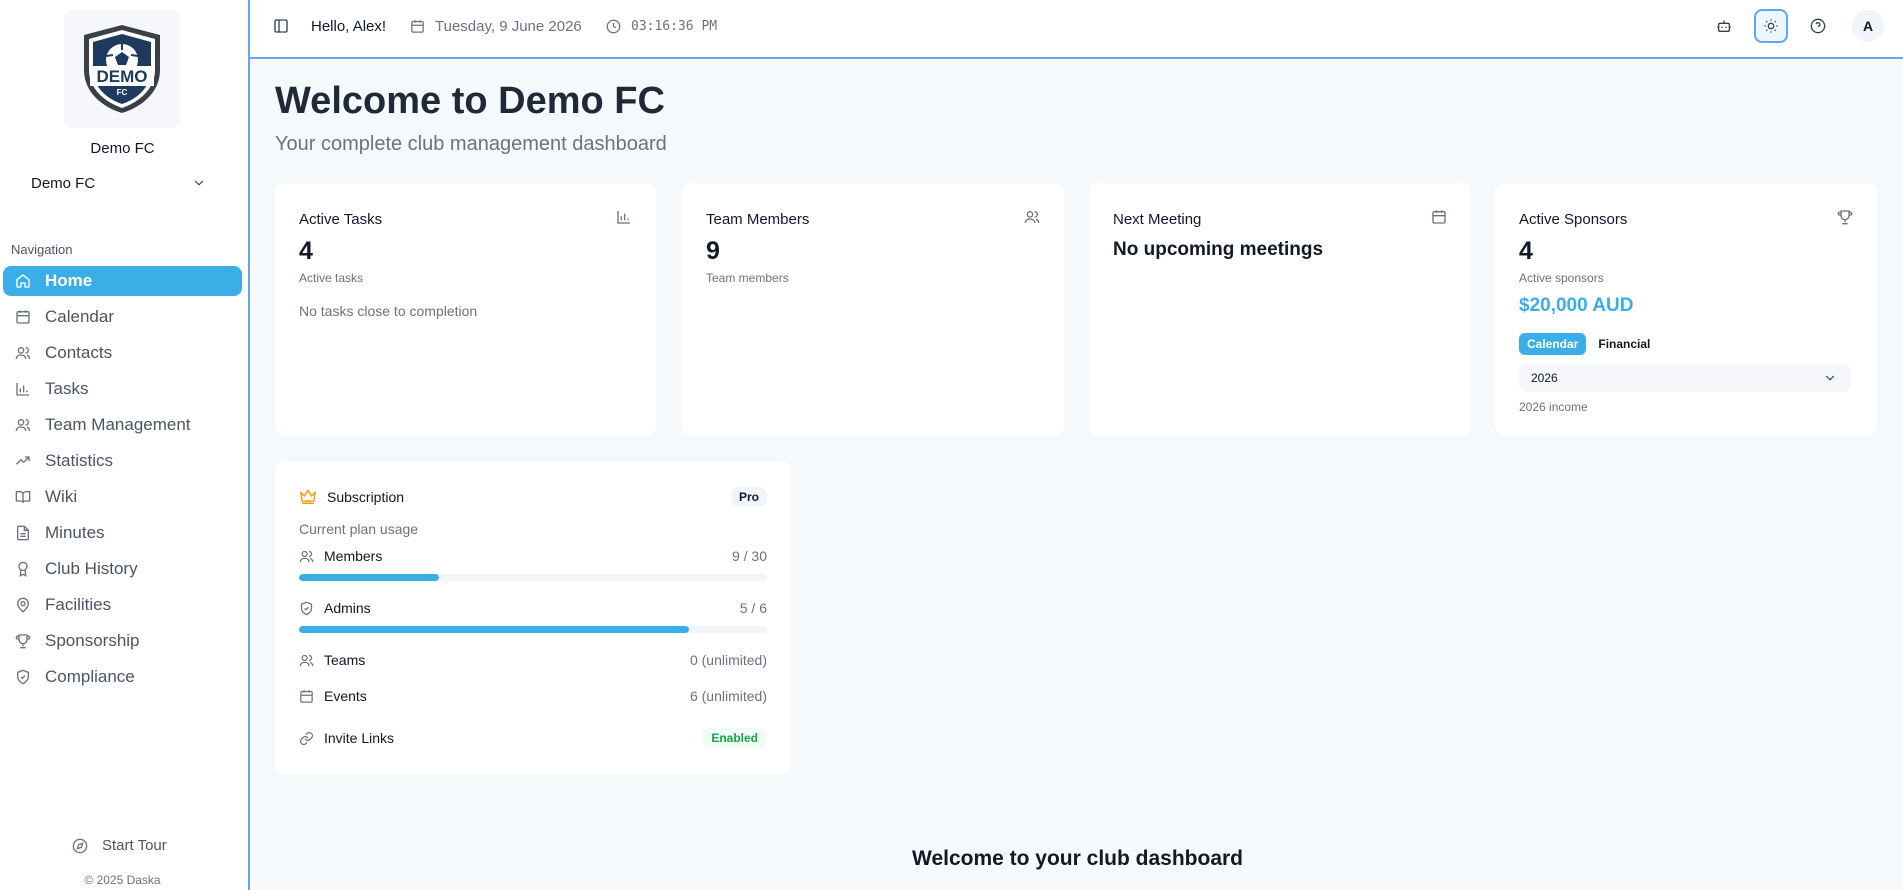 This screenshot has height=890, width=1903. I want to click on usage-value: 0 (unlimited), so click(728, 660).